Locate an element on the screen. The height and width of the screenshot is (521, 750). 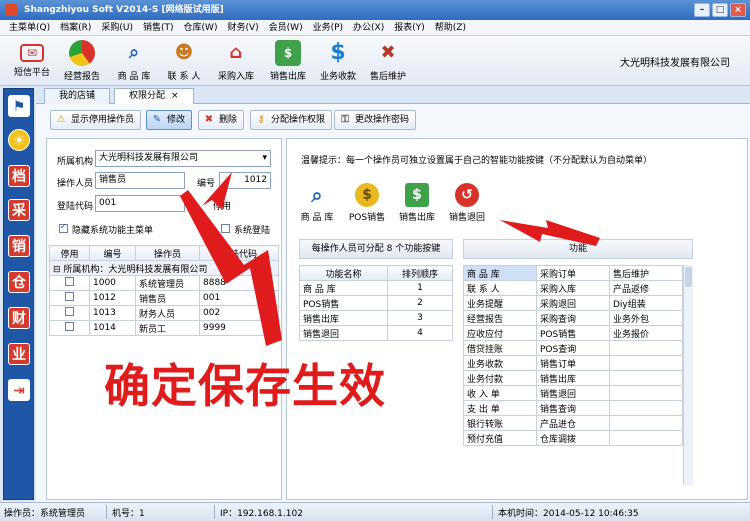
no-field: 1012 is located at coordinates (245, 180).